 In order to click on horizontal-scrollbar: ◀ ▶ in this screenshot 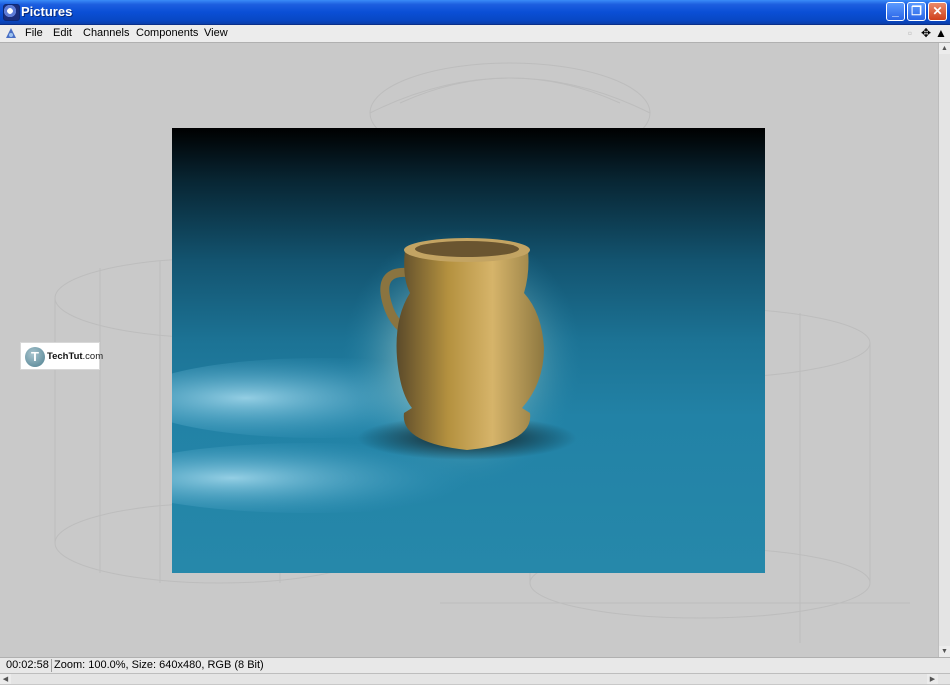, I will do `click(475, 678)`.